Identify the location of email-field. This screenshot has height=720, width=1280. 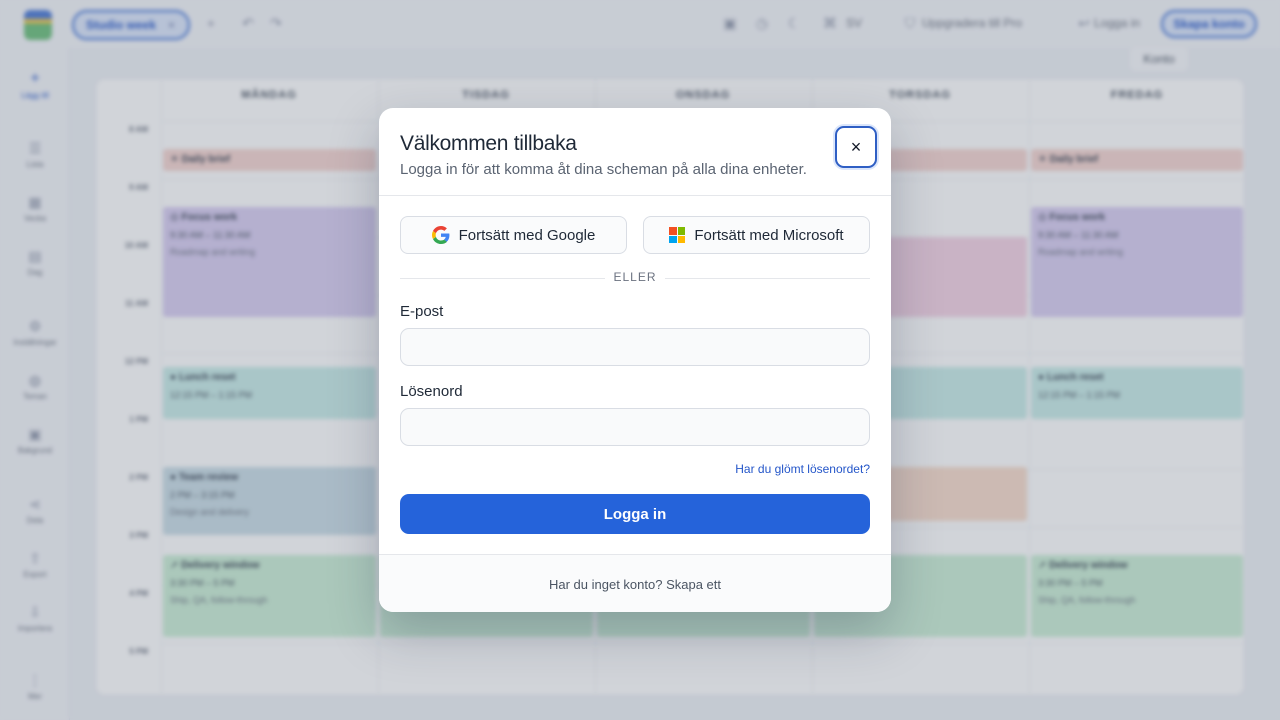
(635, 347).